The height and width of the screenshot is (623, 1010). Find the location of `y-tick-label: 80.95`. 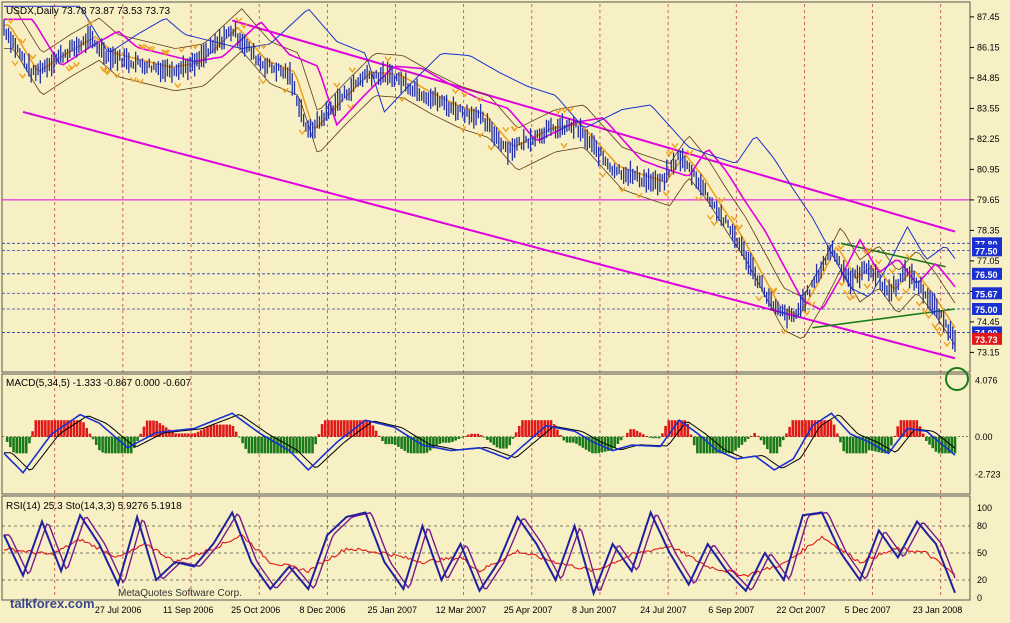

y-tick-label: 80.95 is located at coordinates (988, 169).